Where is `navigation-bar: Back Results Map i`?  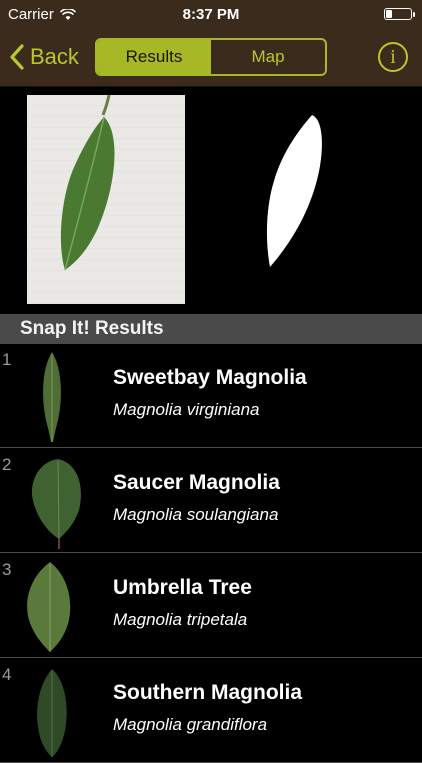
navigation-bar: Back Results Map i is located at coordinates (211, 58).